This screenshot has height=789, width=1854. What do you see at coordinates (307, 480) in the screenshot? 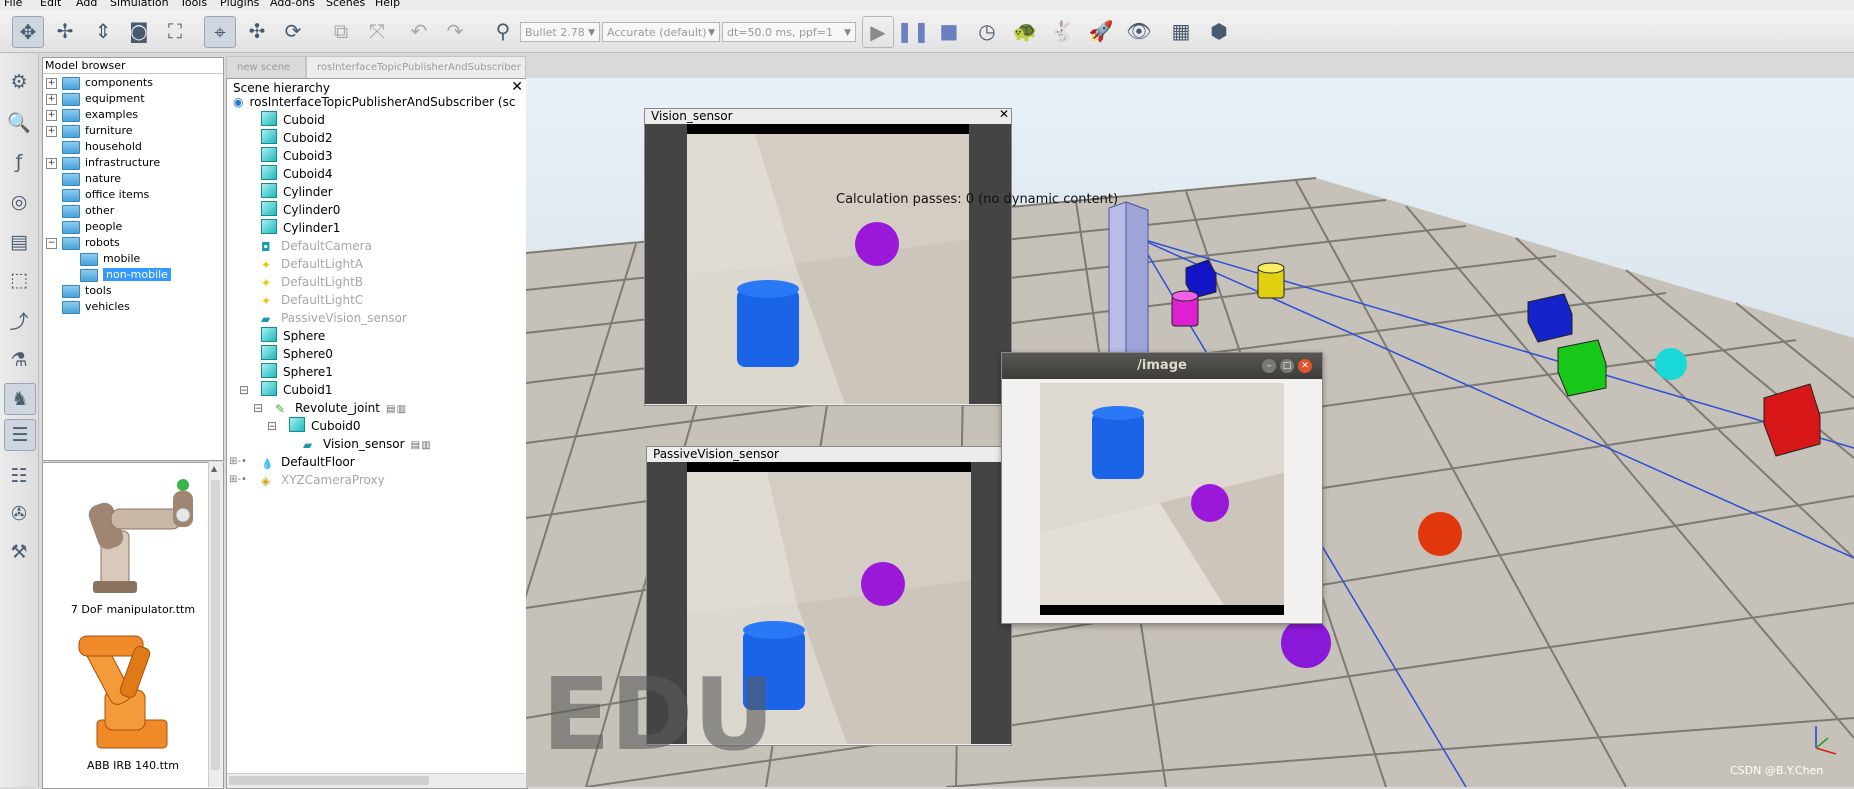
I see `hierarchy-item: ◈ XYZCameraProxy ⊞-•` at bounding box center [307, 480].